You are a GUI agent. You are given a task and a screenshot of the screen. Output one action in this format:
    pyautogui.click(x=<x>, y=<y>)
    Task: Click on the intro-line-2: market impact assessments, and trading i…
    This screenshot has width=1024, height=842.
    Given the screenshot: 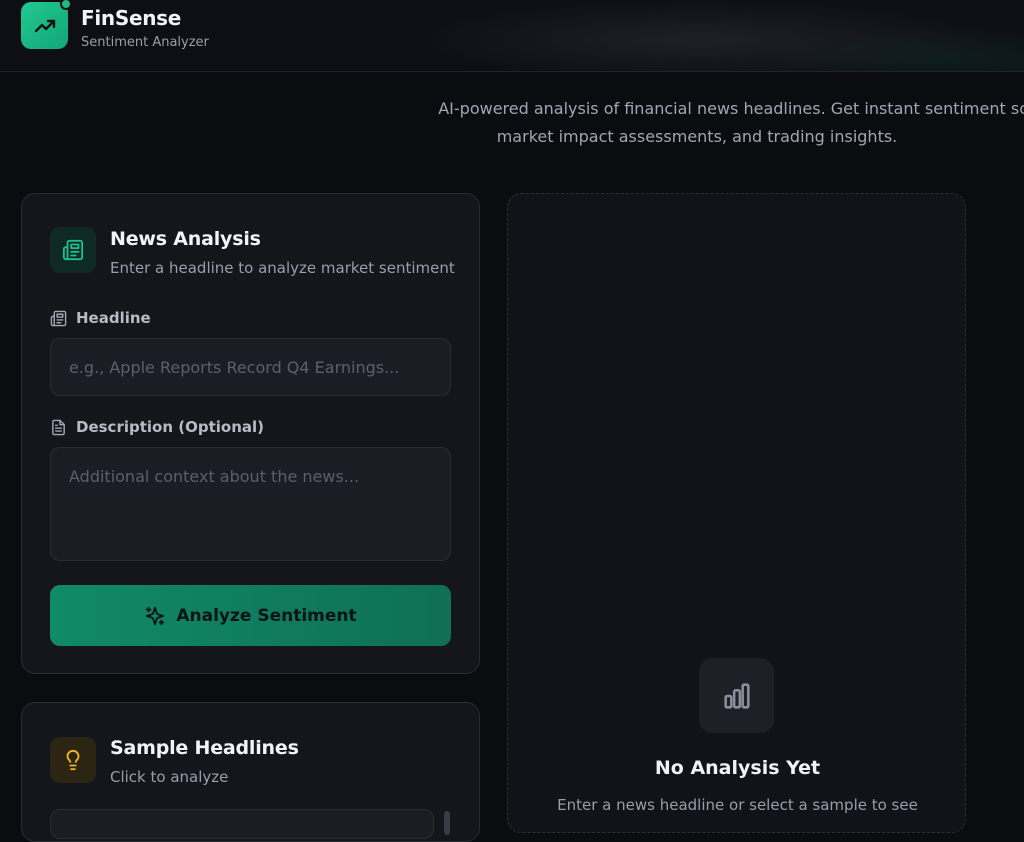 What is the action you would take?
    pyautogui.click(x=697, y=136)
    